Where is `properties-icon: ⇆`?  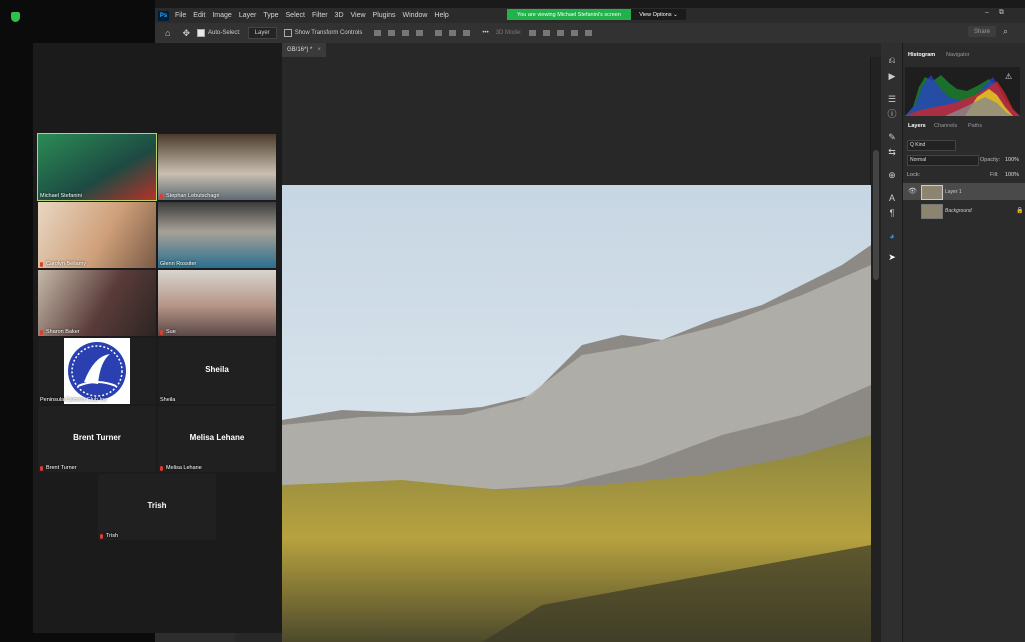 properties-icon: ⇆ is located at coordinates (892, 152).